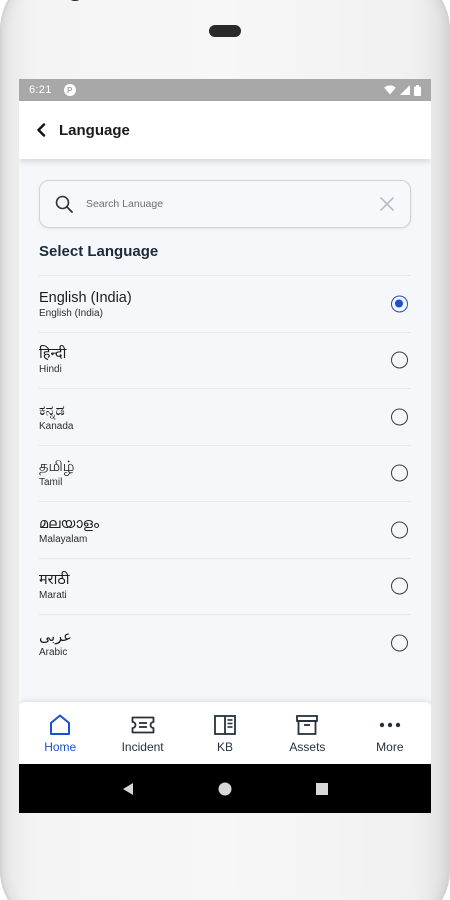 The width and height of the screenshot is (450, 900). I want to click on back-button, so click(41, 130).